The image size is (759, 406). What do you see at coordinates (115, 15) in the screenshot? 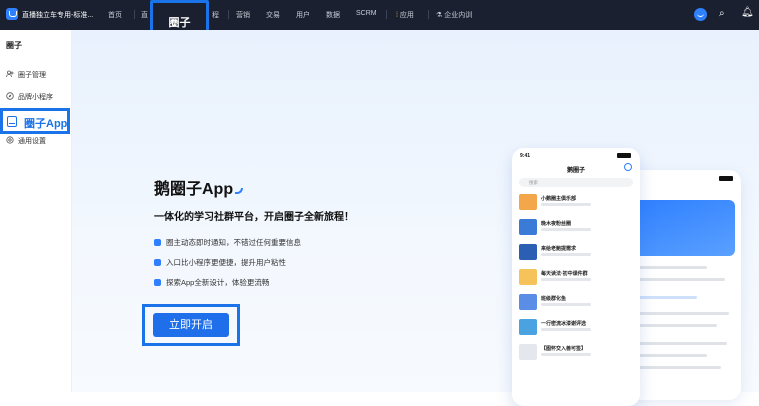
I see `nav-home: 首页` at bounding box center [115, 15].